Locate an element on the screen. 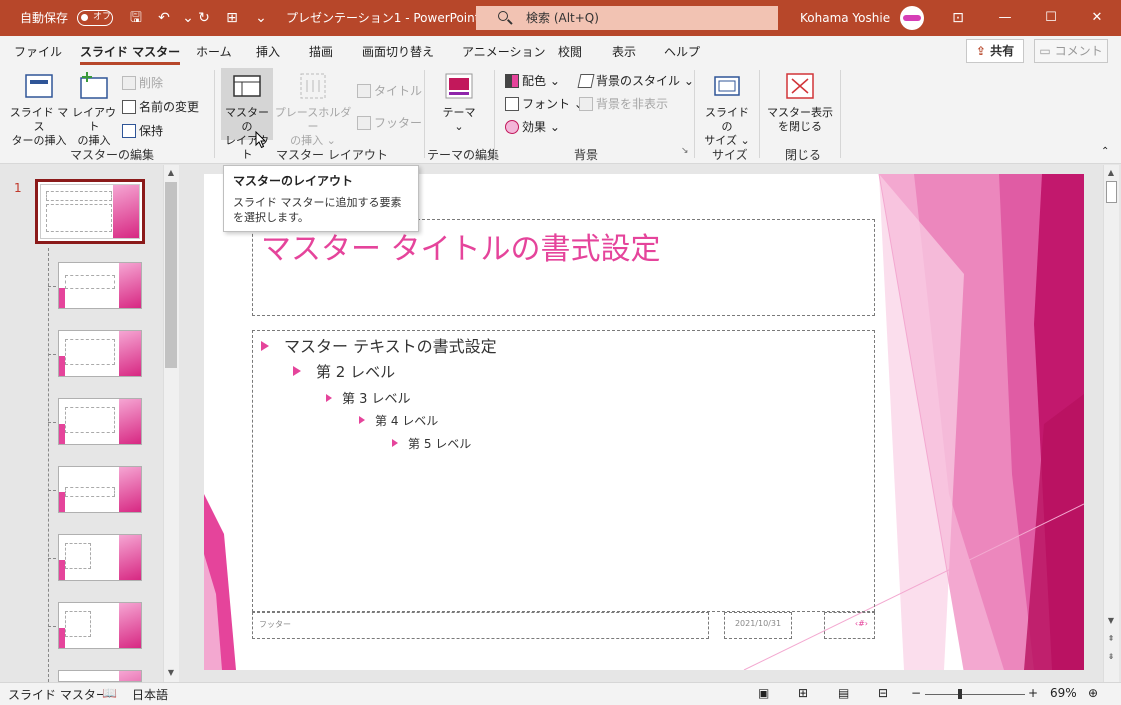 Image resolution: width=1121 pixels, height=705 pixels. date-placeholder: 2021/10/31 is located at coordinates (758, 625).